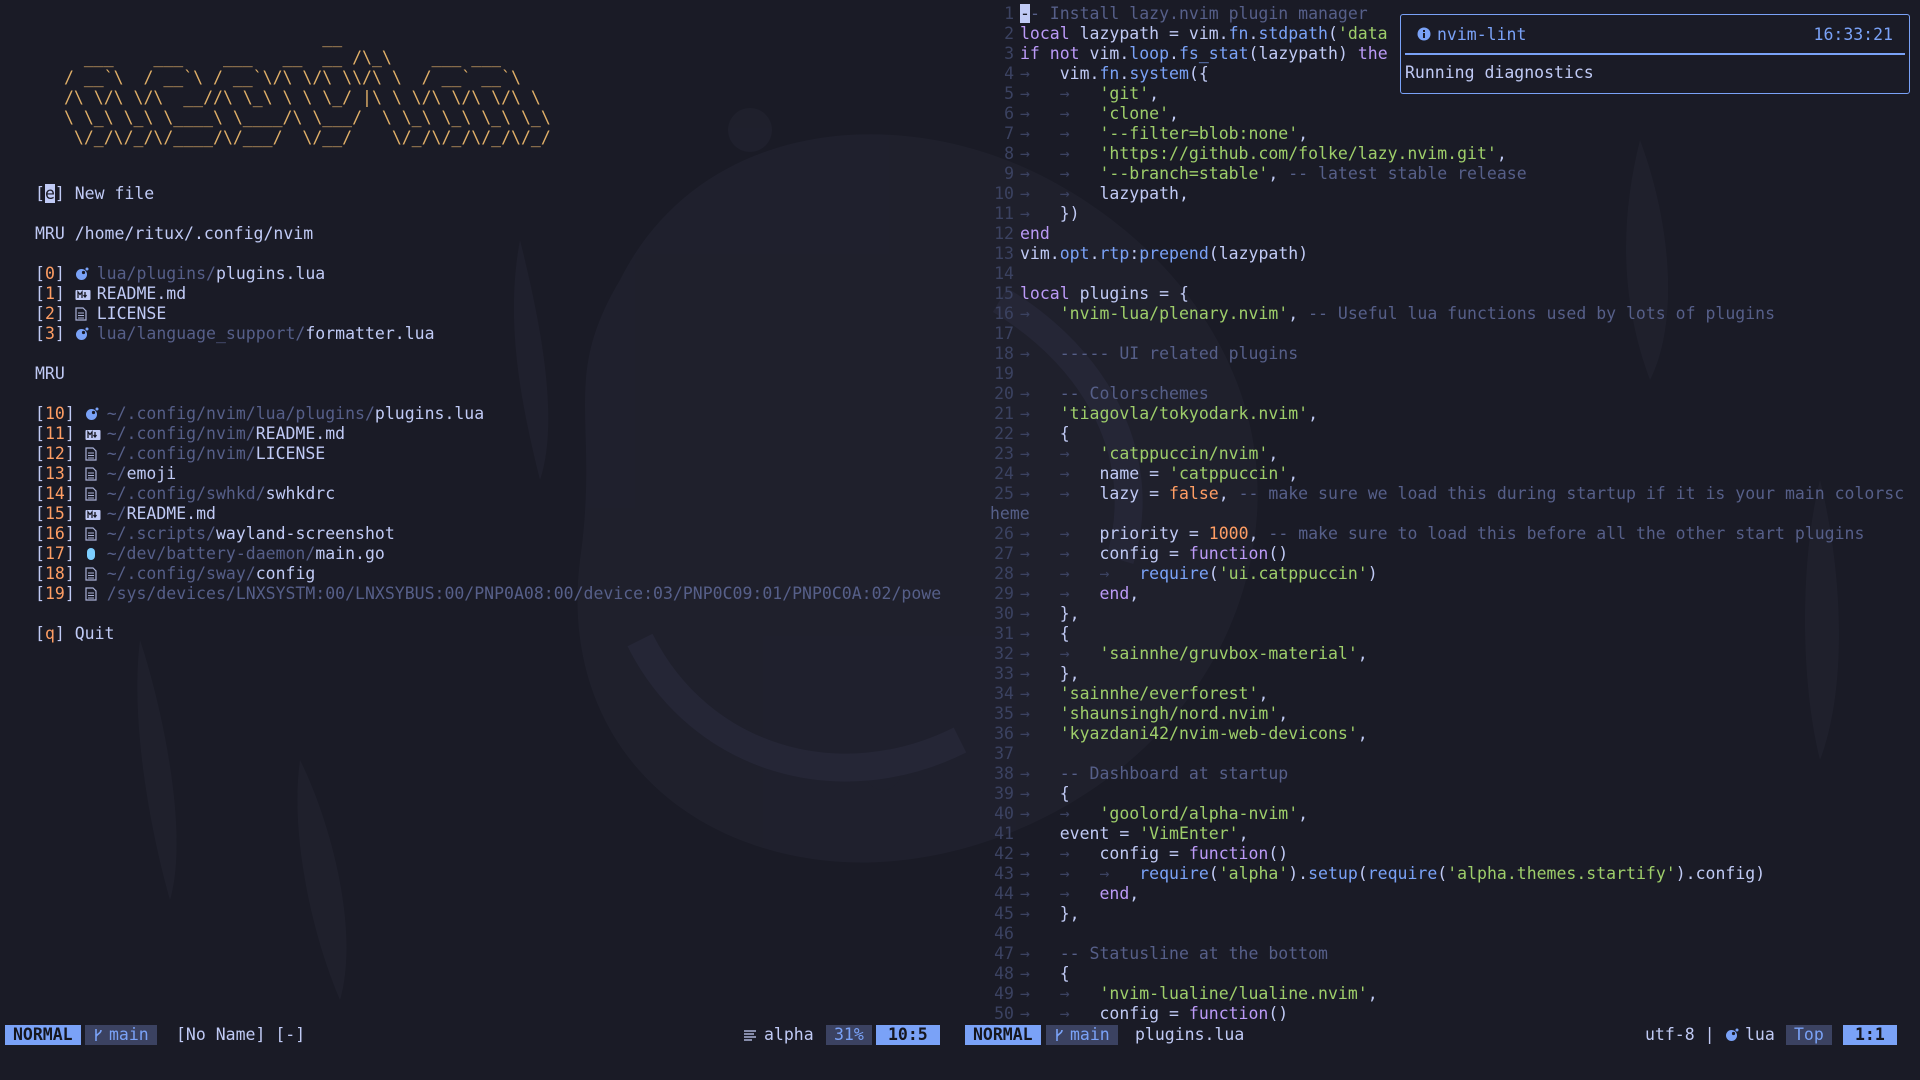  I want to click on code-line: 38 → -- Dashboard at startup, so click(1447, 774).